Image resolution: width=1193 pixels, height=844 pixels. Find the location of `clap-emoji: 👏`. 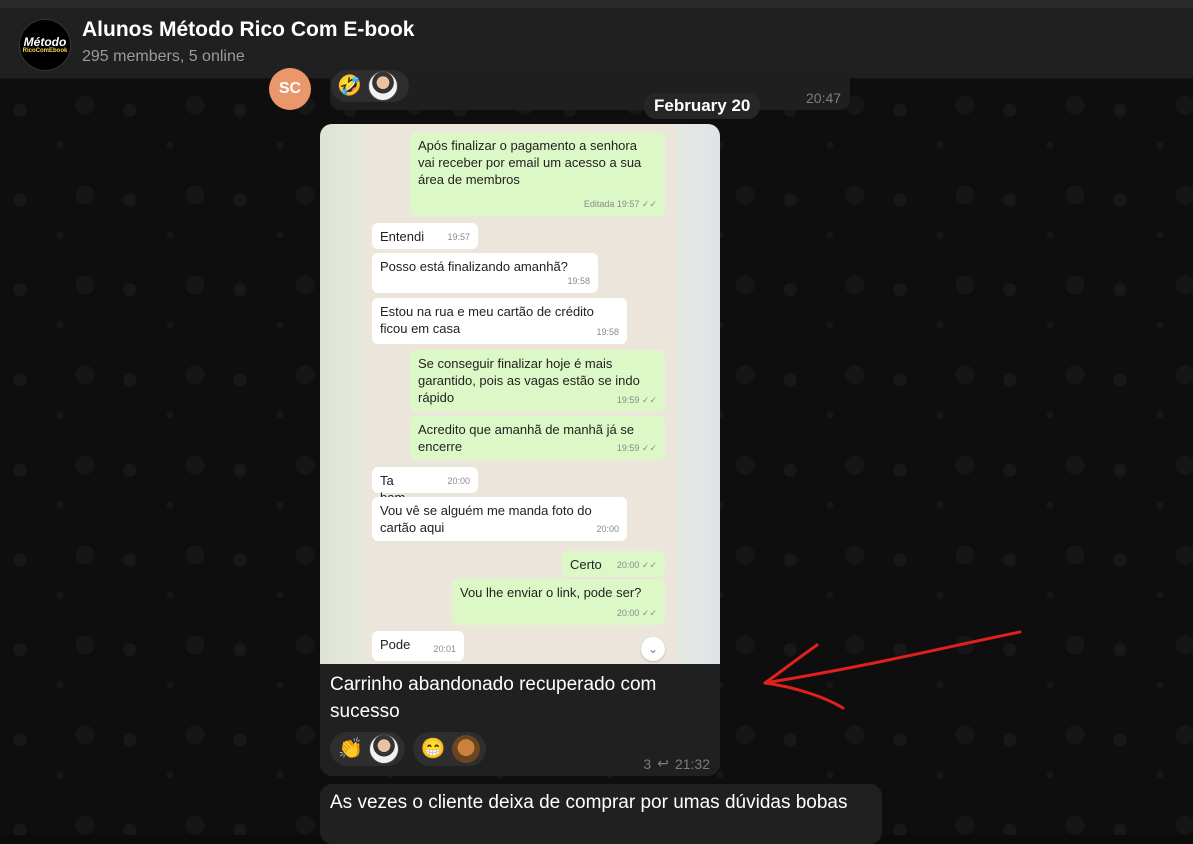

clap-emoji: 👏 is located at coordinates (350, 749).